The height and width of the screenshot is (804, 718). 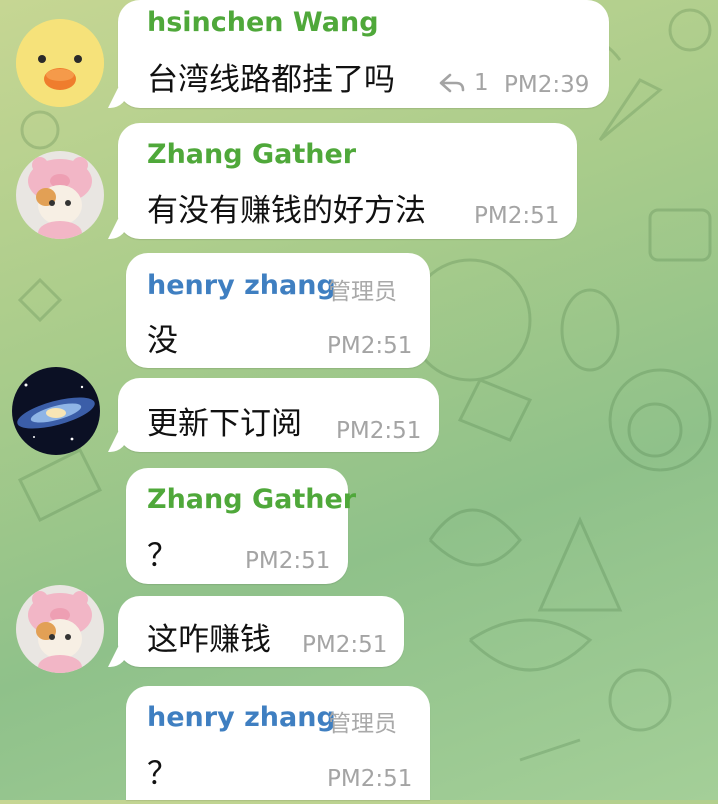 What do you see at coordinates (547, 85) in the screenshot?
I see `message-time: PM2:39` at bounding box center [547, 85].